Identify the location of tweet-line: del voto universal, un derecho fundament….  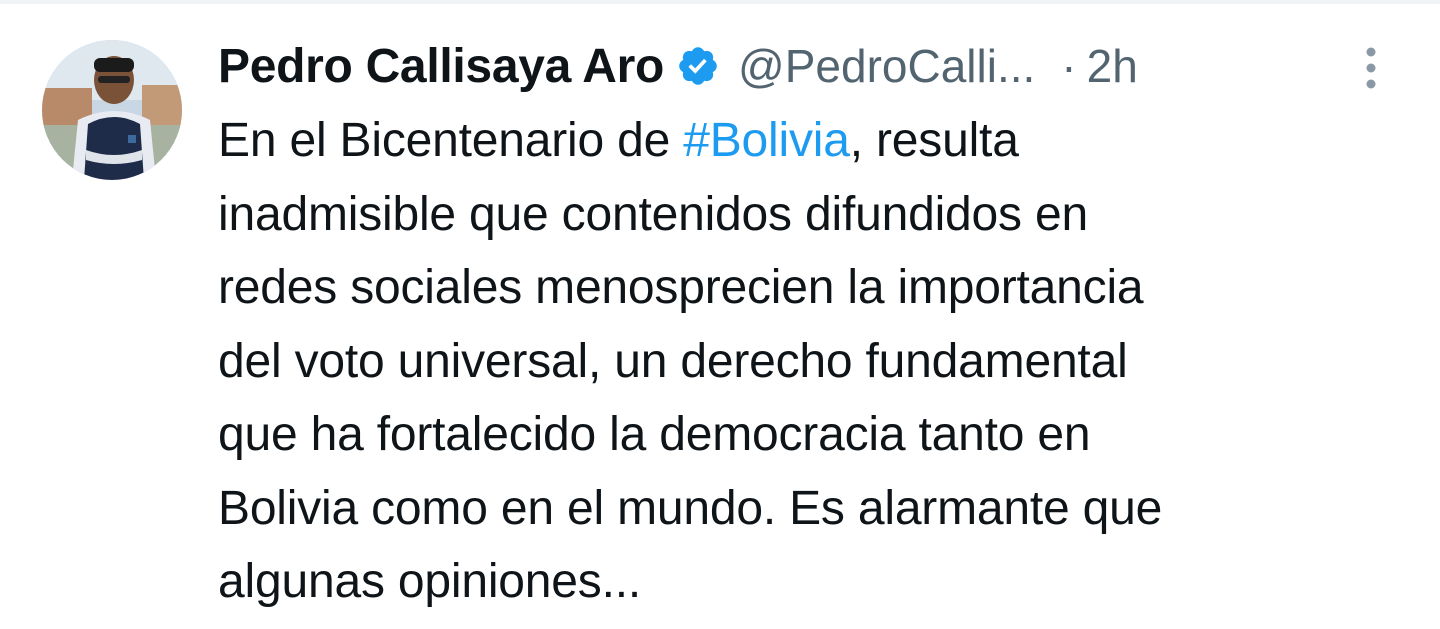
(673, 361).